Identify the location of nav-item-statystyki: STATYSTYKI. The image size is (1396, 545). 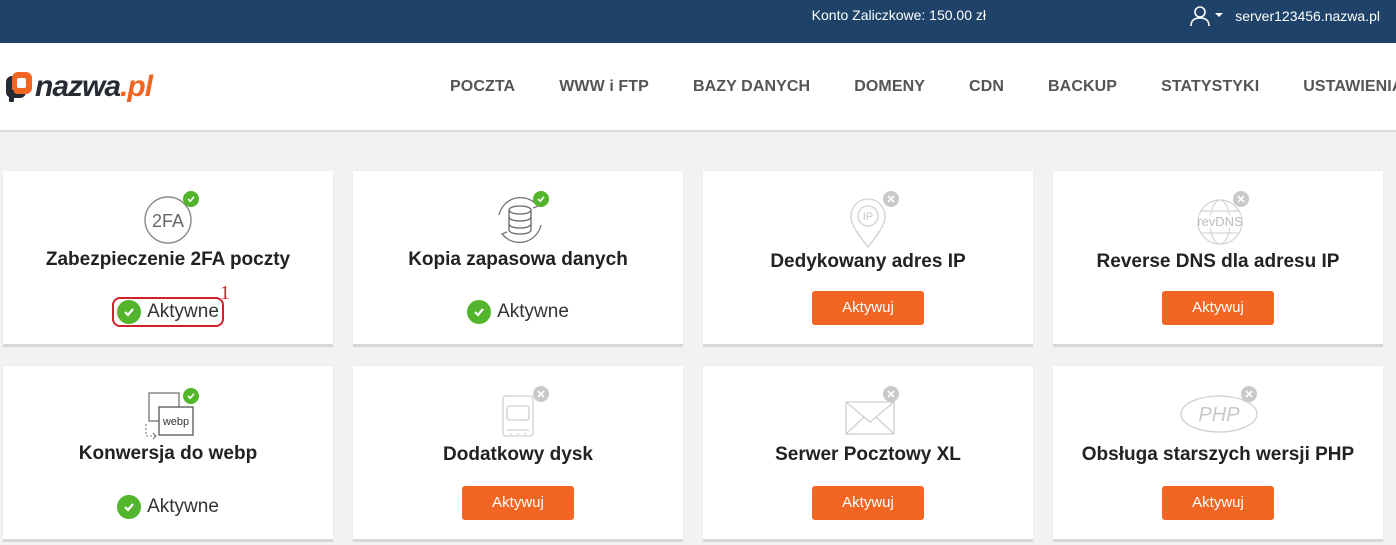
(1210, 87).